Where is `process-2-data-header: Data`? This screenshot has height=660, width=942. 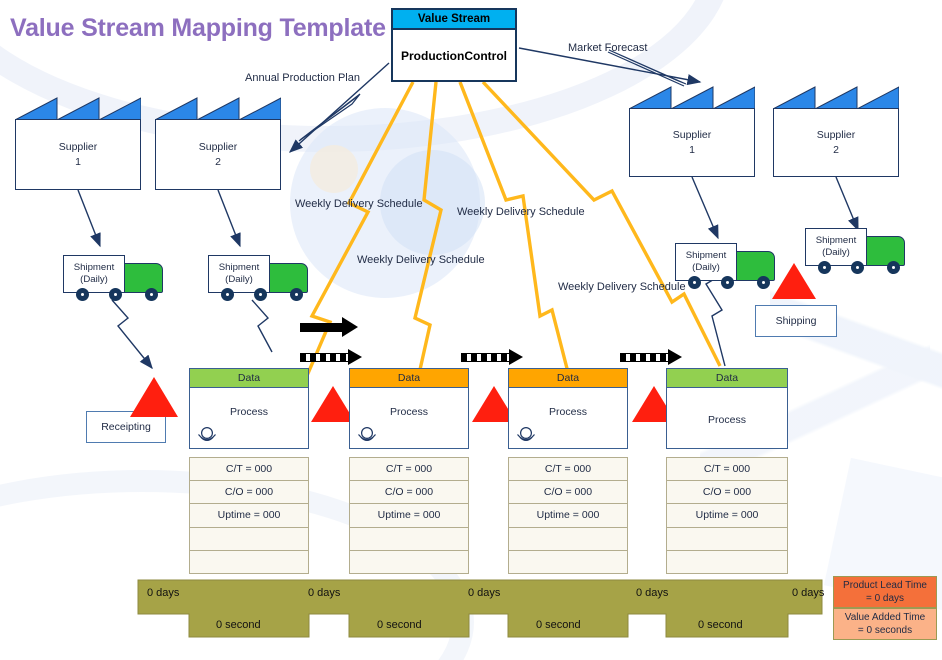 process-2-data-header: Data is located at coordinates (409, 378).